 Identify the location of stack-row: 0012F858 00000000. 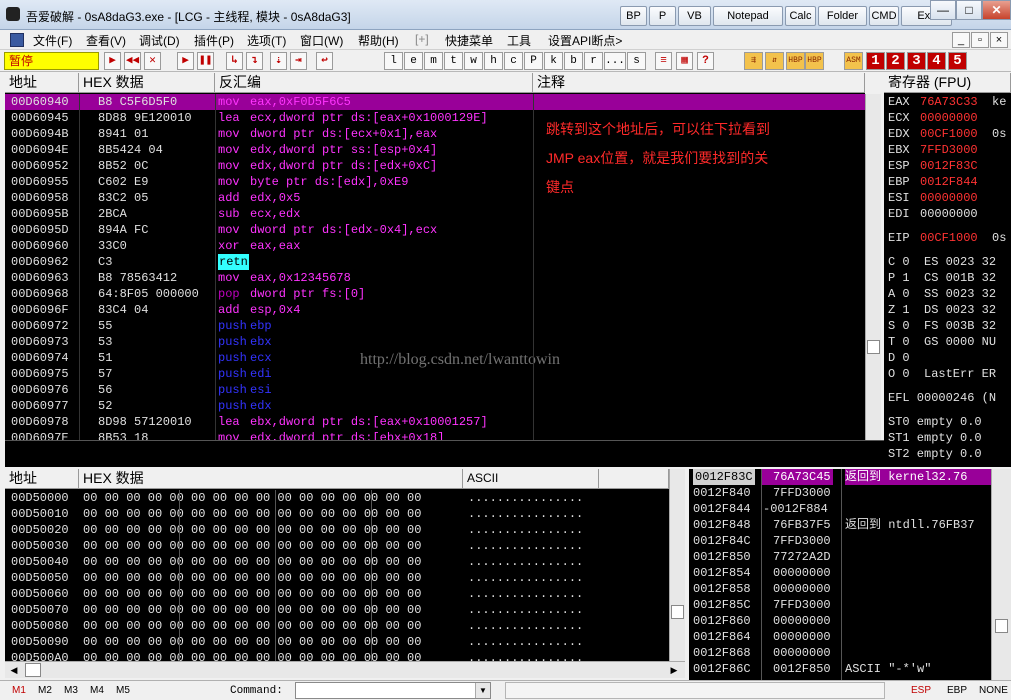
(840, 589).